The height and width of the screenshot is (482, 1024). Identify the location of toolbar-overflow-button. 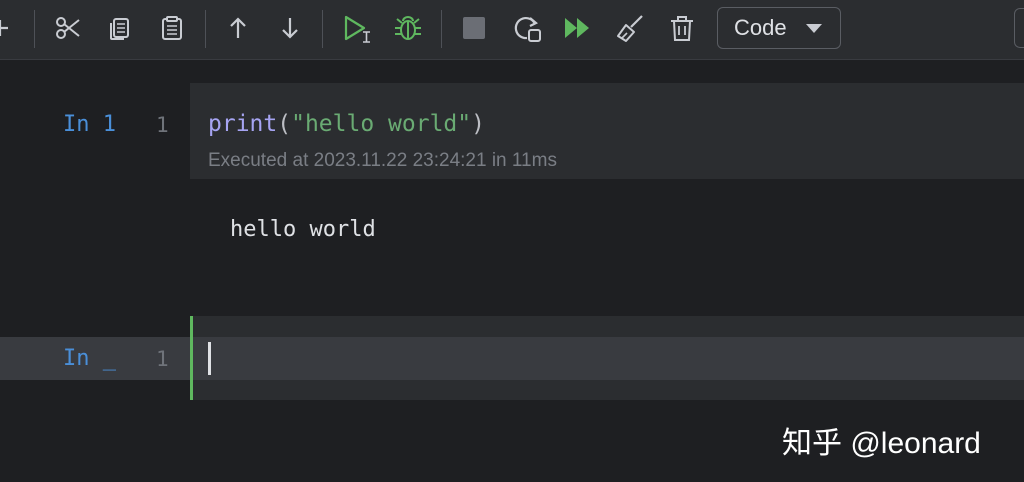
(1019, 28).